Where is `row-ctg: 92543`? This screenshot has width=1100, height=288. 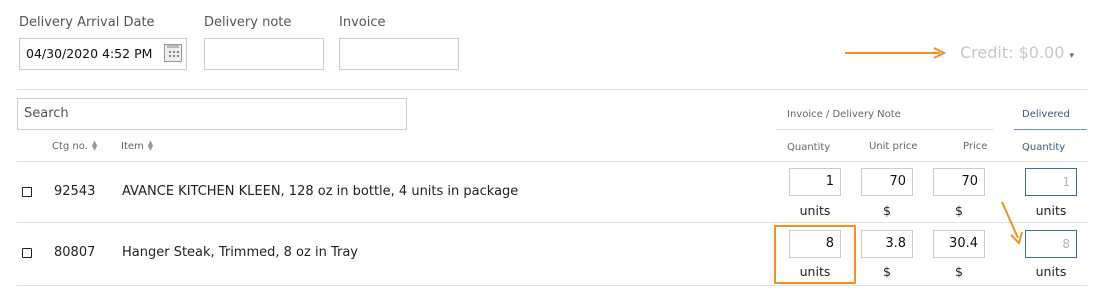
row-ctg: 92543 is located at coordinates (75, 191).